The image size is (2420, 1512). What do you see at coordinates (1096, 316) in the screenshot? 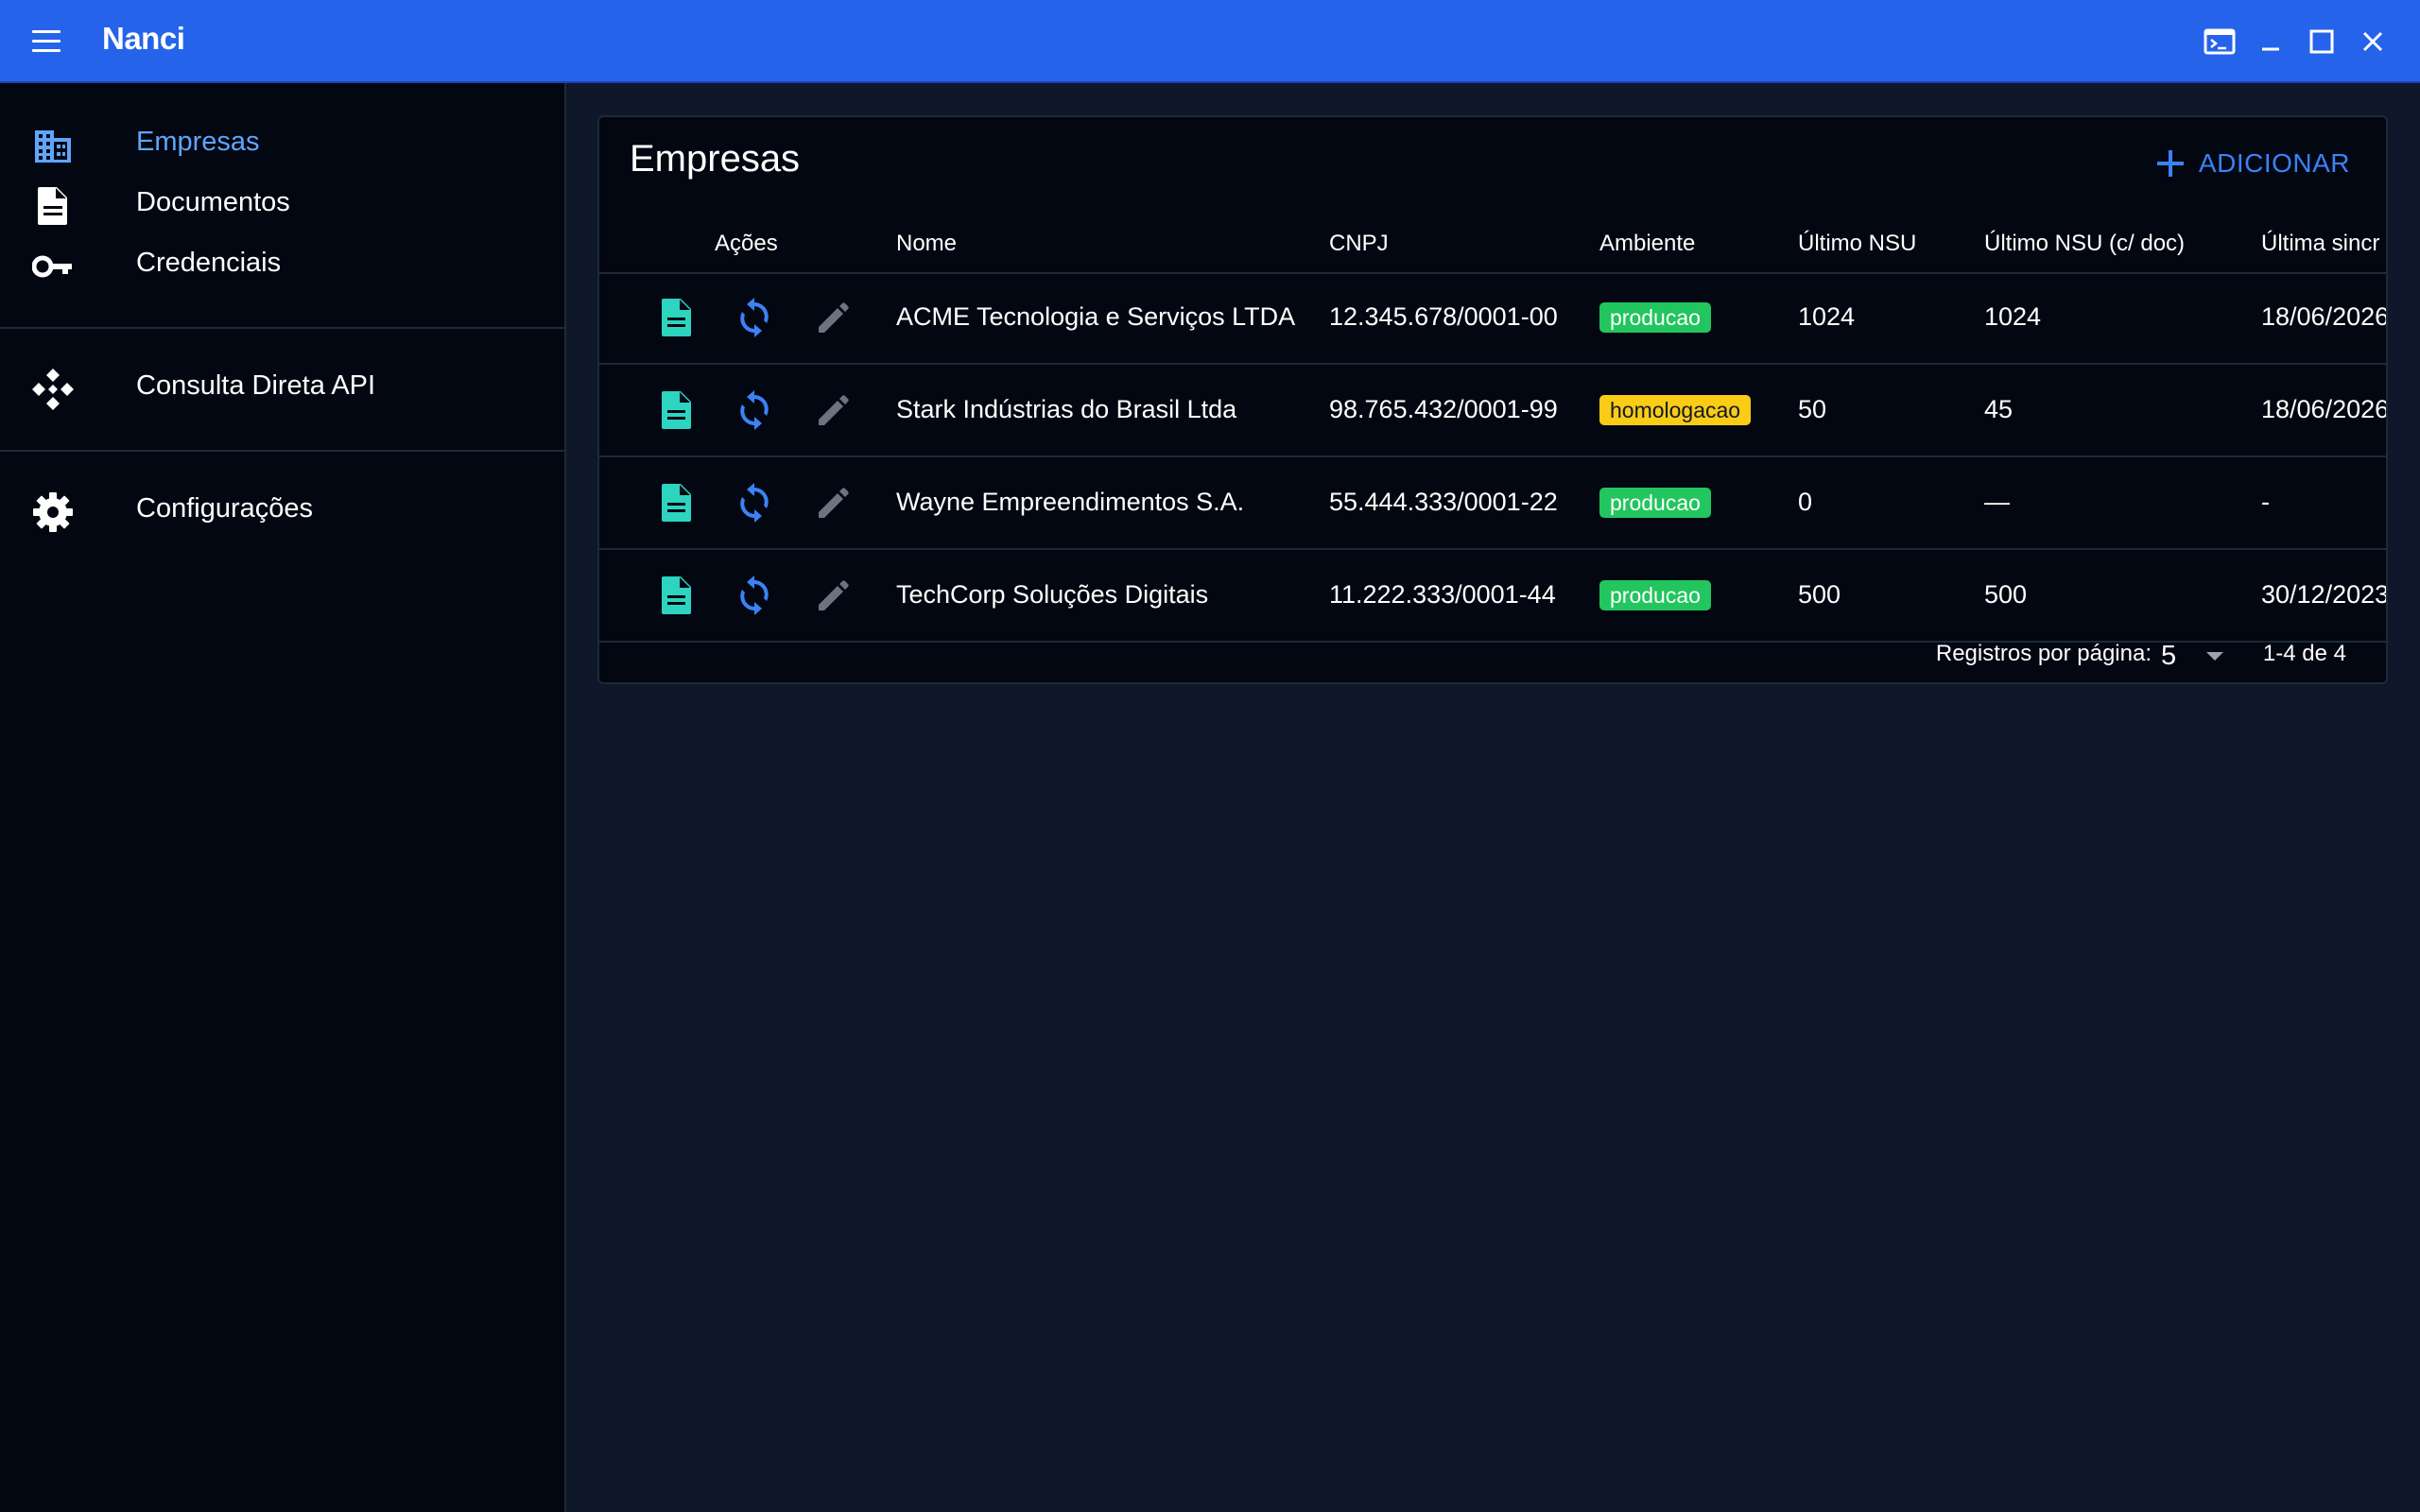
I see `cell-nome: ACME Tecnologia e Serviços LTDA` at bounding box center [1096, 316].